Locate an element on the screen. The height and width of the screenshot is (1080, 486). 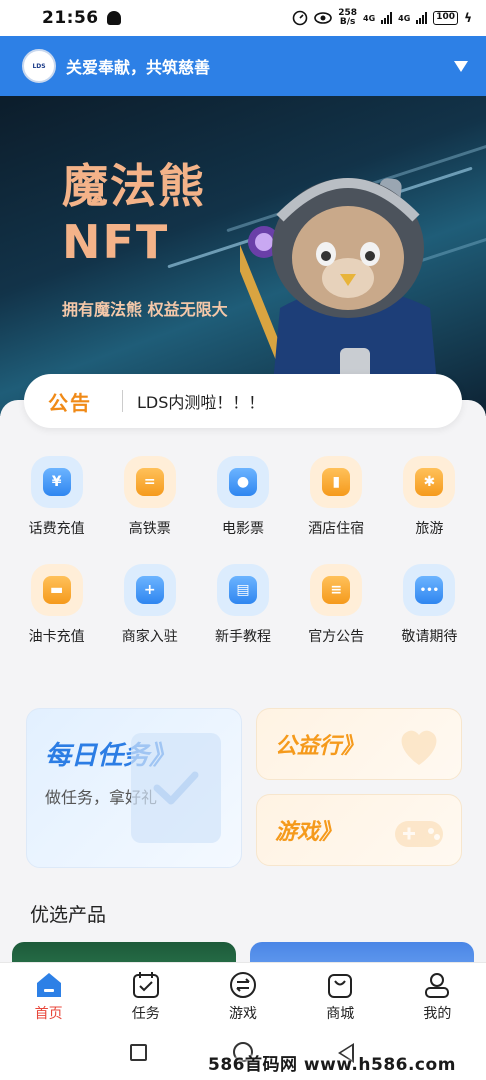
grid-label: 高铁票 is located at coordinates (149, 529).